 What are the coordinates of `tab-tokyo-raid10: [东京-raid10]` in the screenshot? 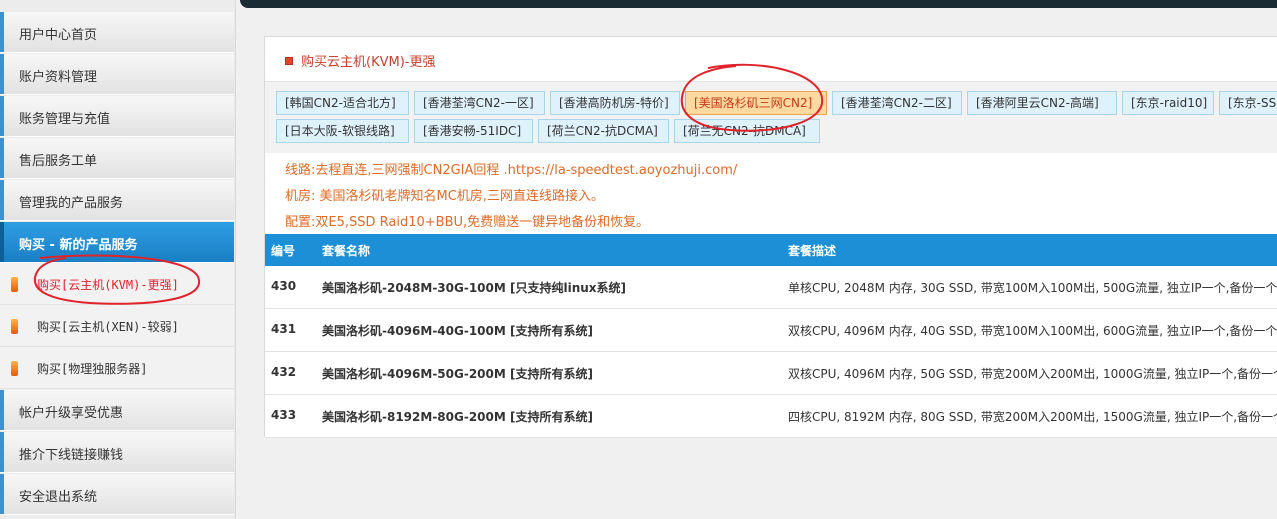 It's located at (1168, 103).